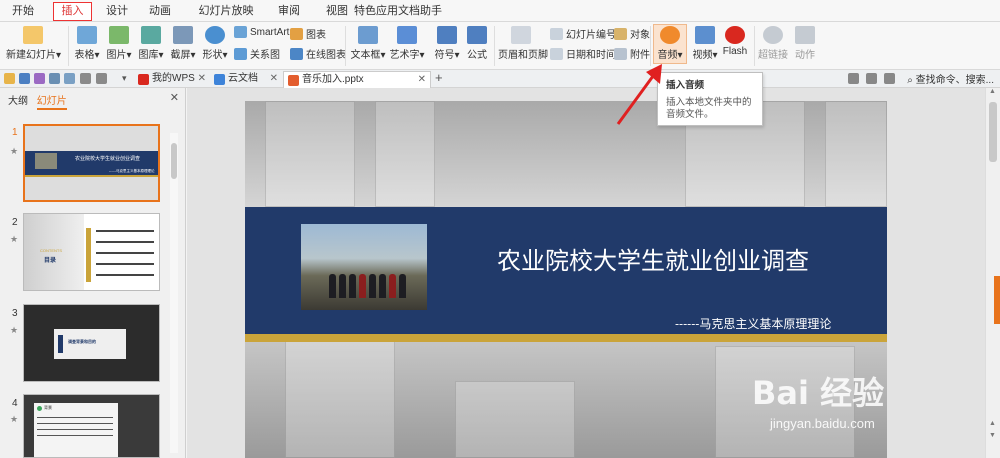 This screenshot has width=1000, height=458. Describe the element at coordinates (143, 79) in the screenshot. I see `wps-icon` at that location.